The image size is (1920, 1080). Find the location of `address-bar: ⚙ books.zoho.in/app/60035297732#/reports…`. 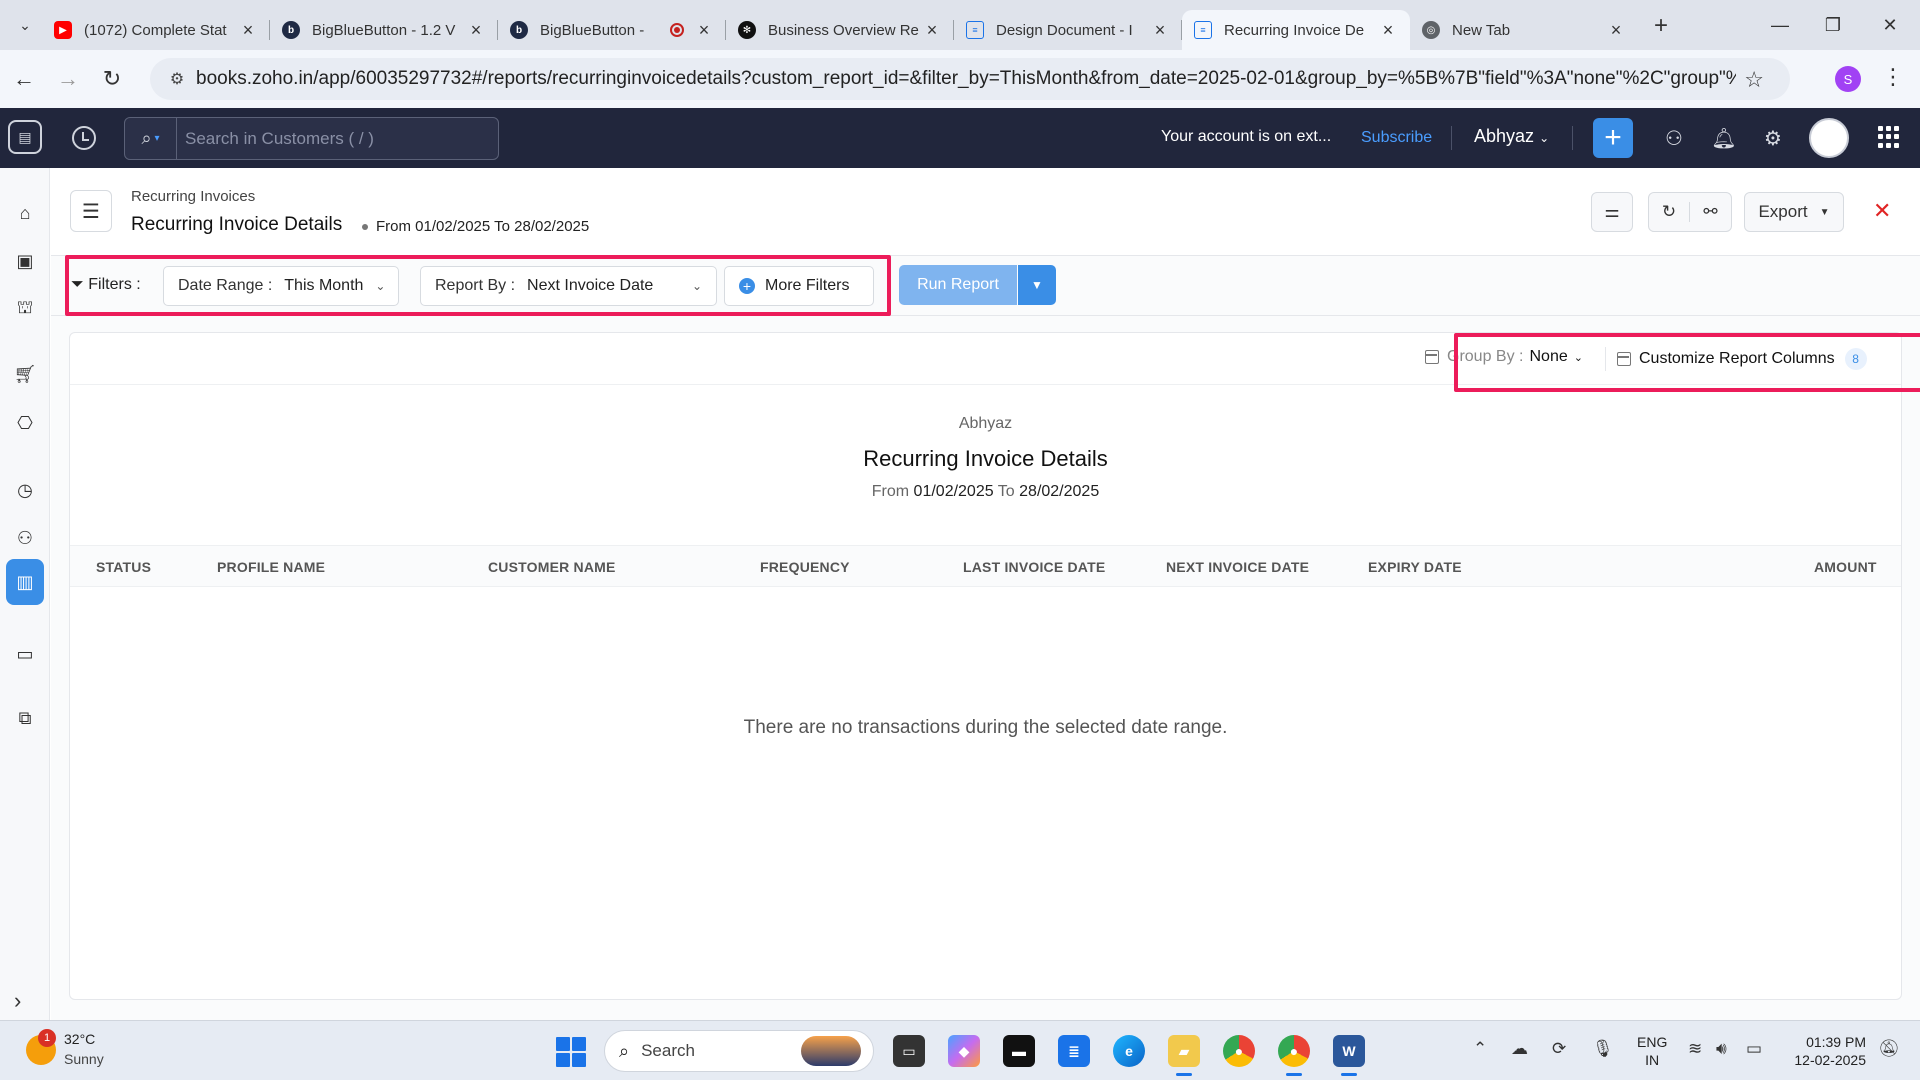

address-bar: ⚙ books.zoho.in/app/60035297732#/reports… is located at coordinates (970, 79).